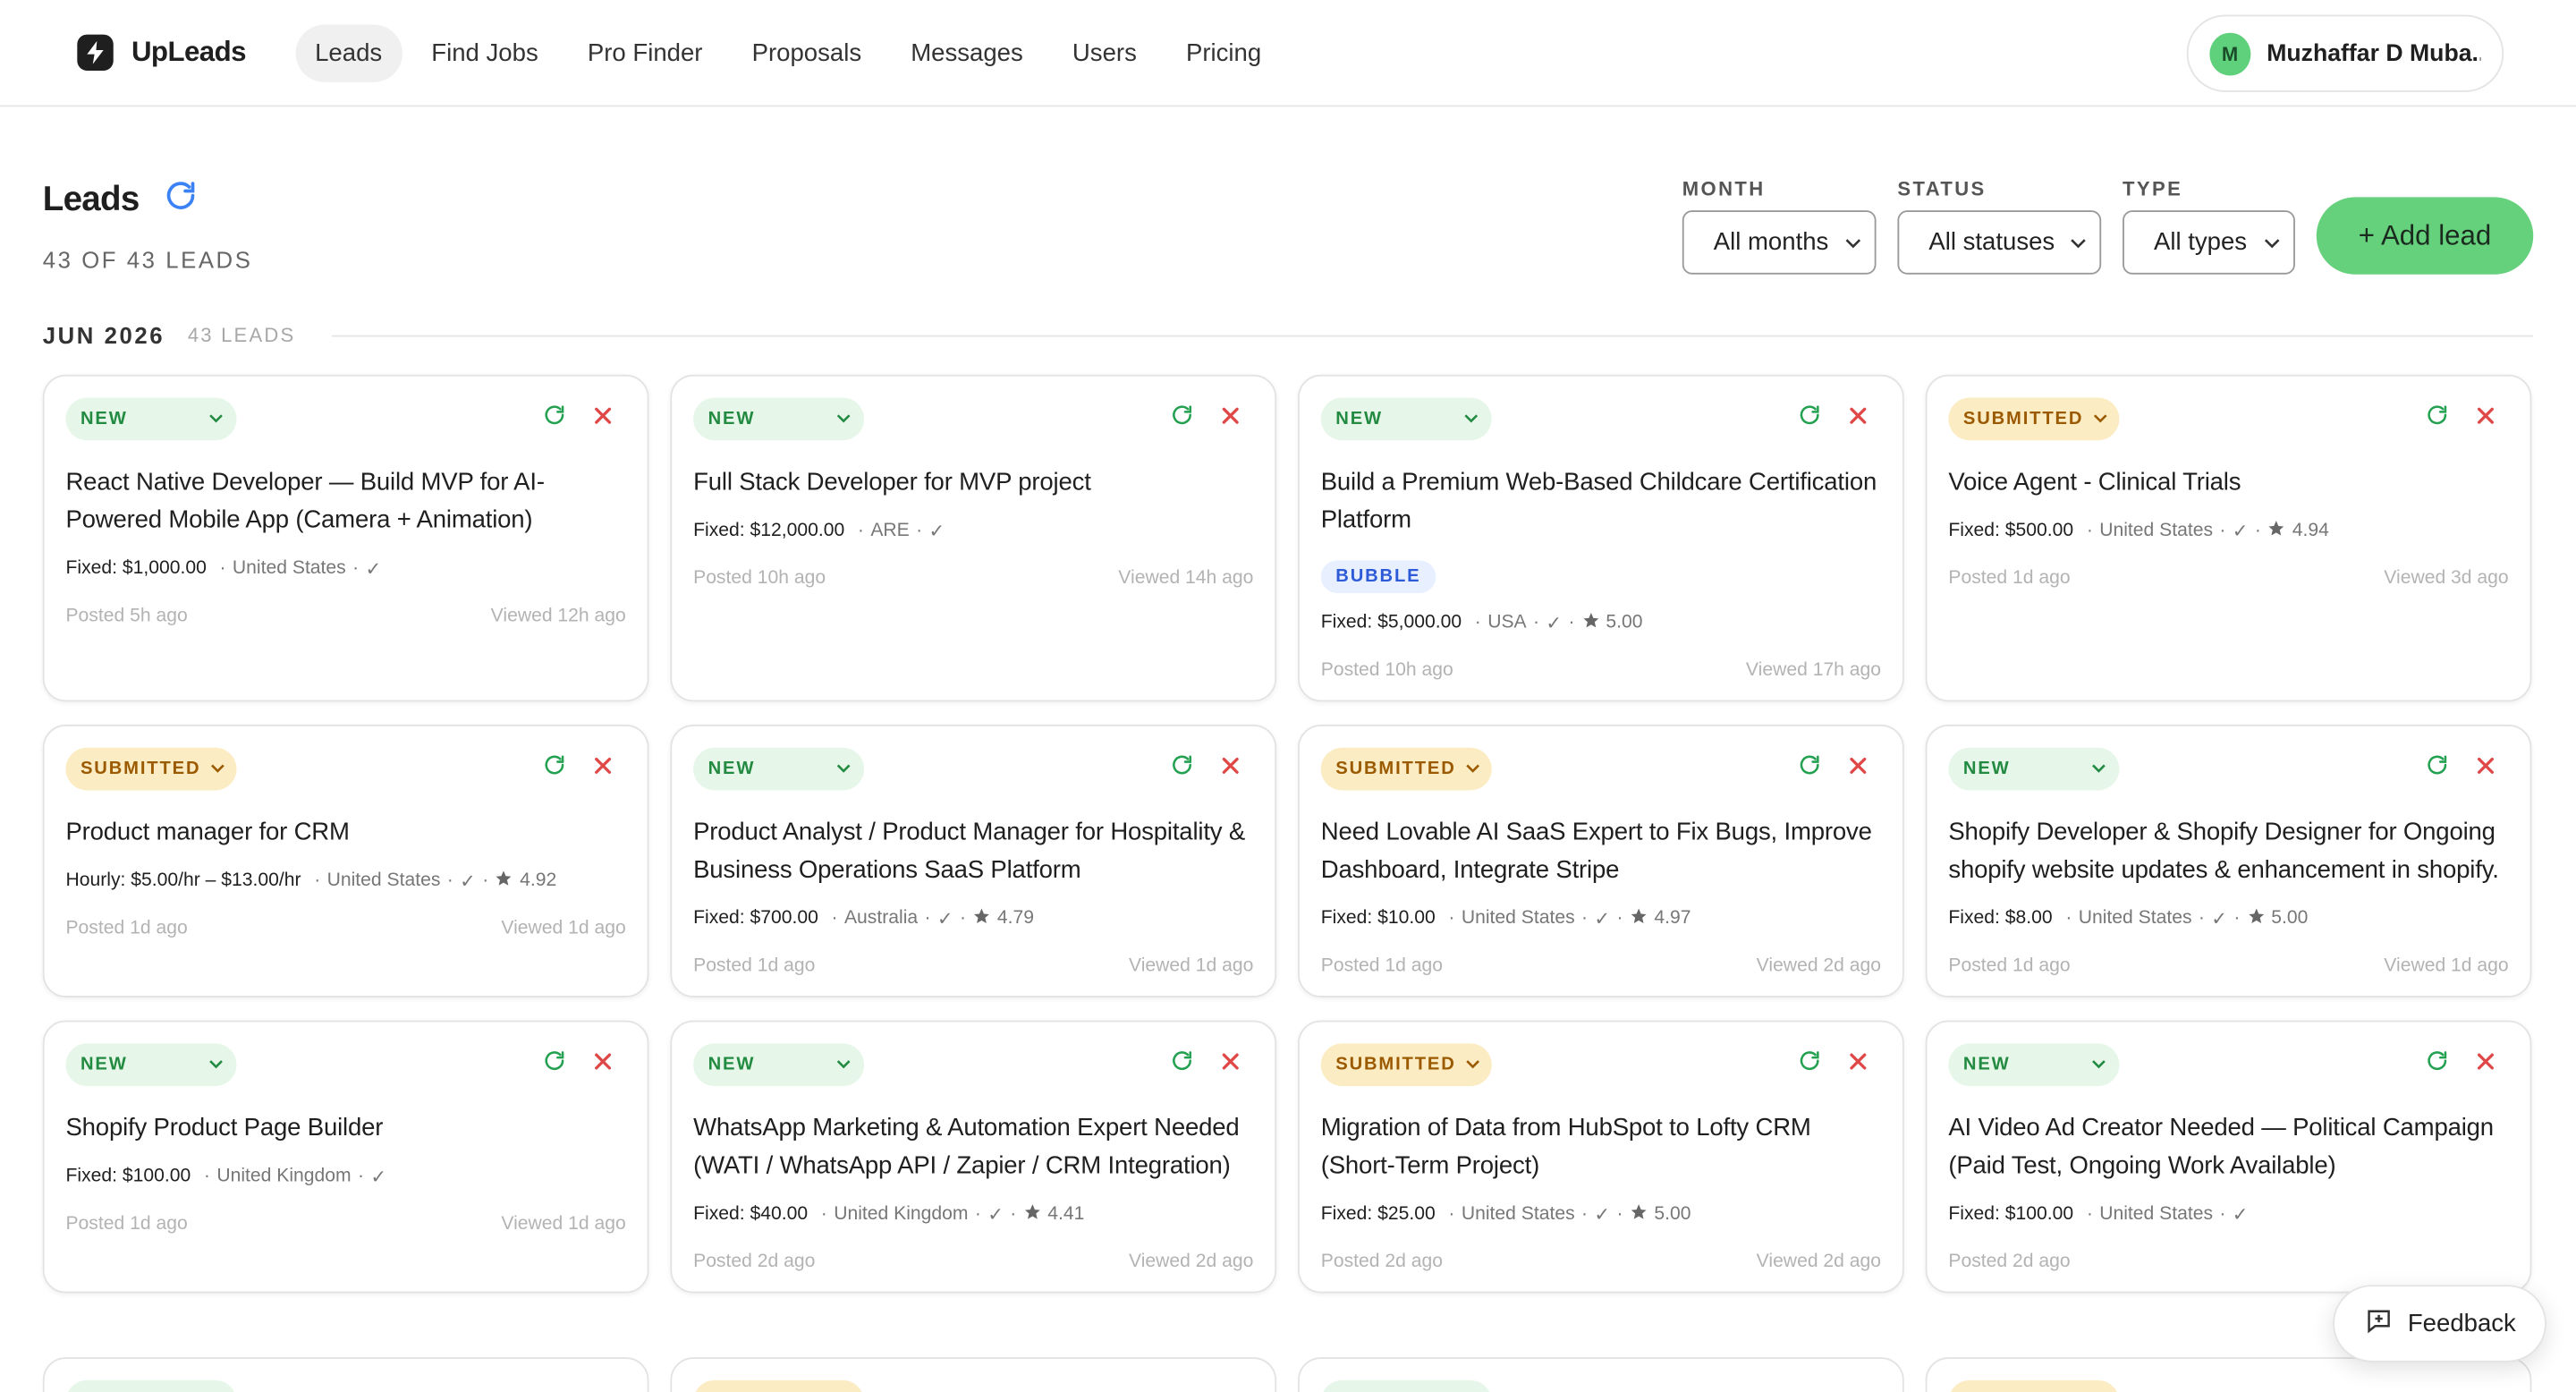  I want to click on feedback-button: Feedback, so click(2439, 1323).